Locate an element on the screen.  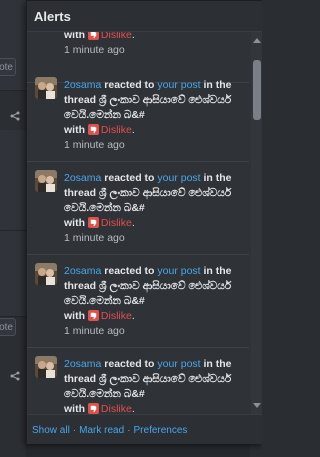
alert-text: with Dislike. 1 minute ago is located at coordinates (155, 45).